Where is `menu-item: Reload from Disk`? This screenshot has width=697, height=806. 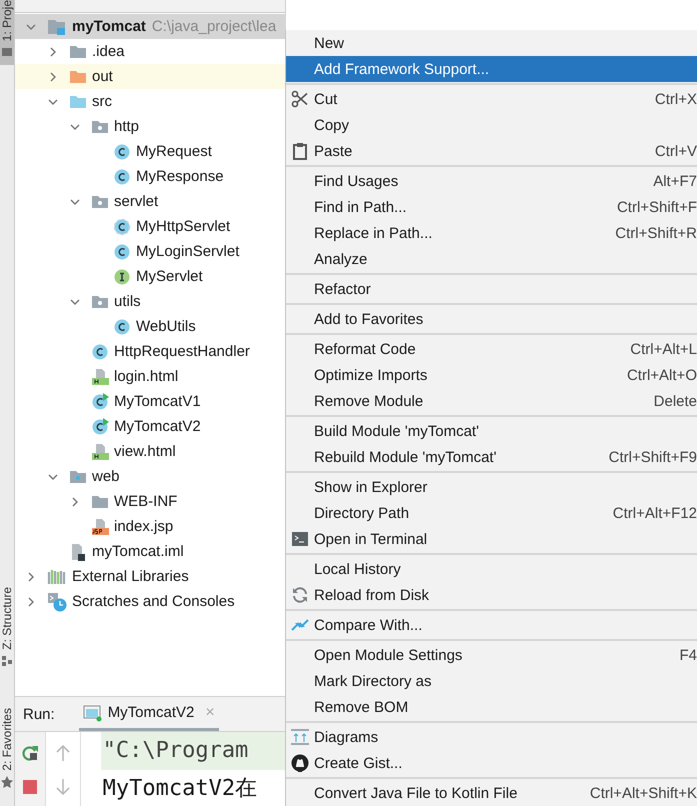 menu-item: Reload from Disk is located at coordinates (491, 595).